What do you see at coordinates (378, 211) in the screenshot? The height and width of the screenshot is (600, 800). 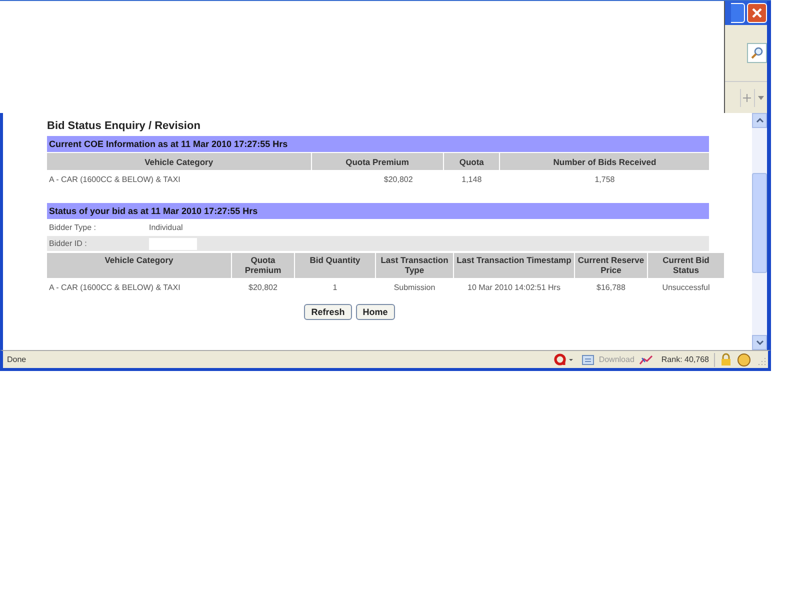 I see `section-heading: Status of your bid as at 11 Mar 2010 17:27:55 Hrs` at bounding box center [378, 211].